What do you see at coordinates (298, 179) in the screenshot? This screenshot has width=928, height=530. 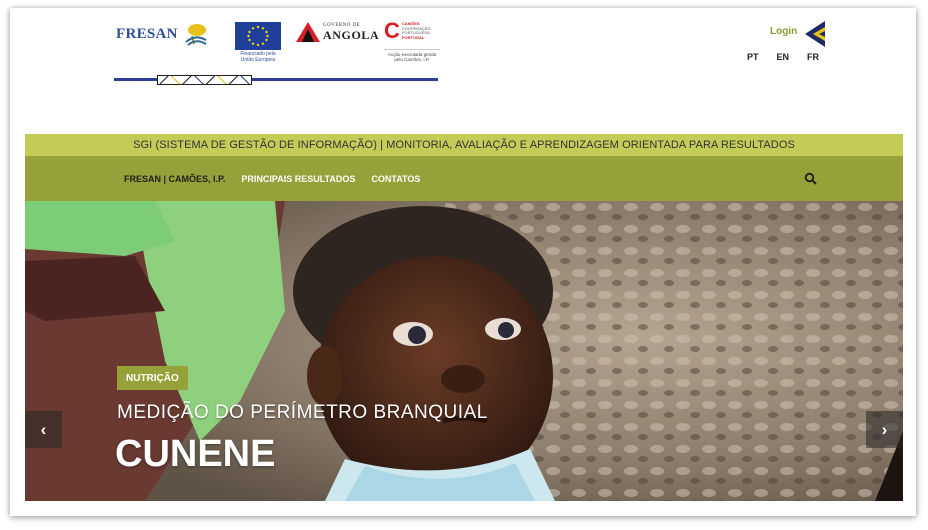 I see `nav-item-results: PRINCIPAIS RESULTADOS` at bounding box center [298, 179].